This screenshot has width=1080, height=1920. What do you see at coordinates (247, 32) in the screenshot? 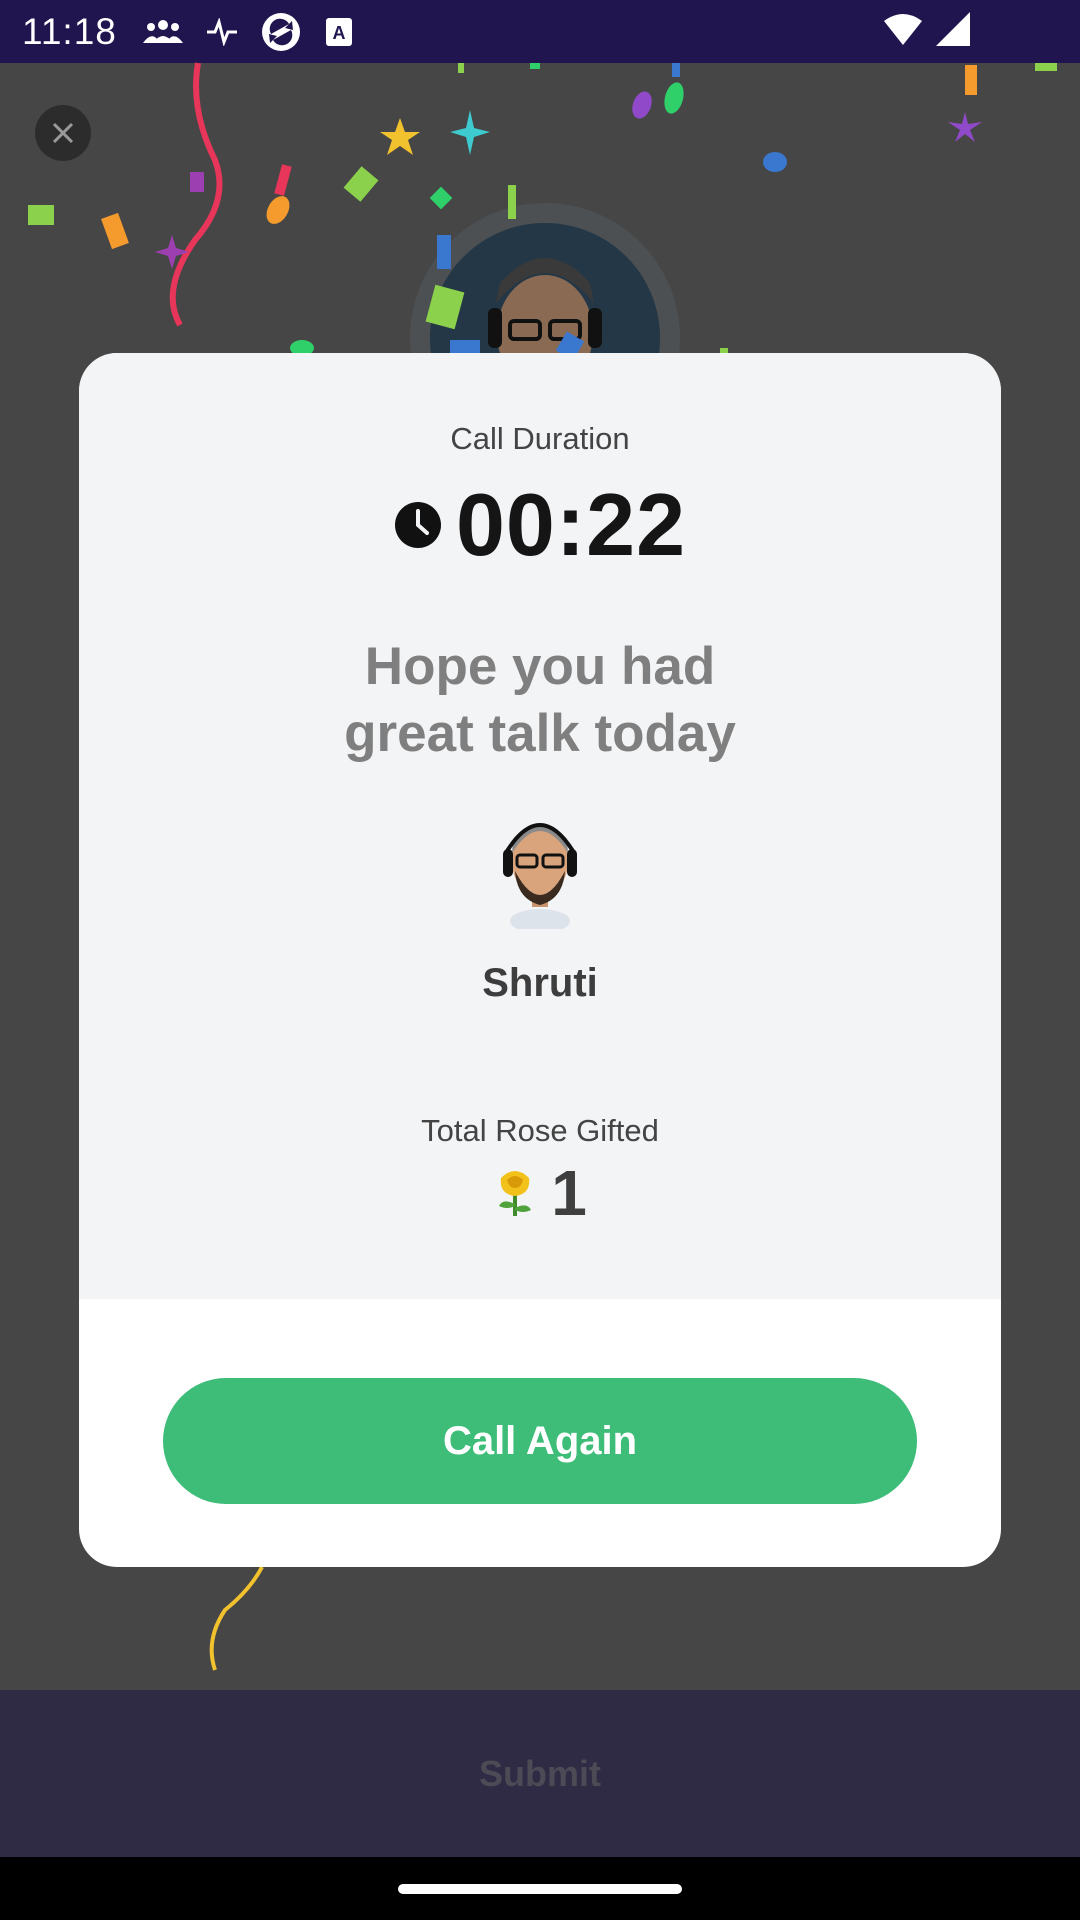
I see `status-notification-icons: A` at bounding box center [247, 32].